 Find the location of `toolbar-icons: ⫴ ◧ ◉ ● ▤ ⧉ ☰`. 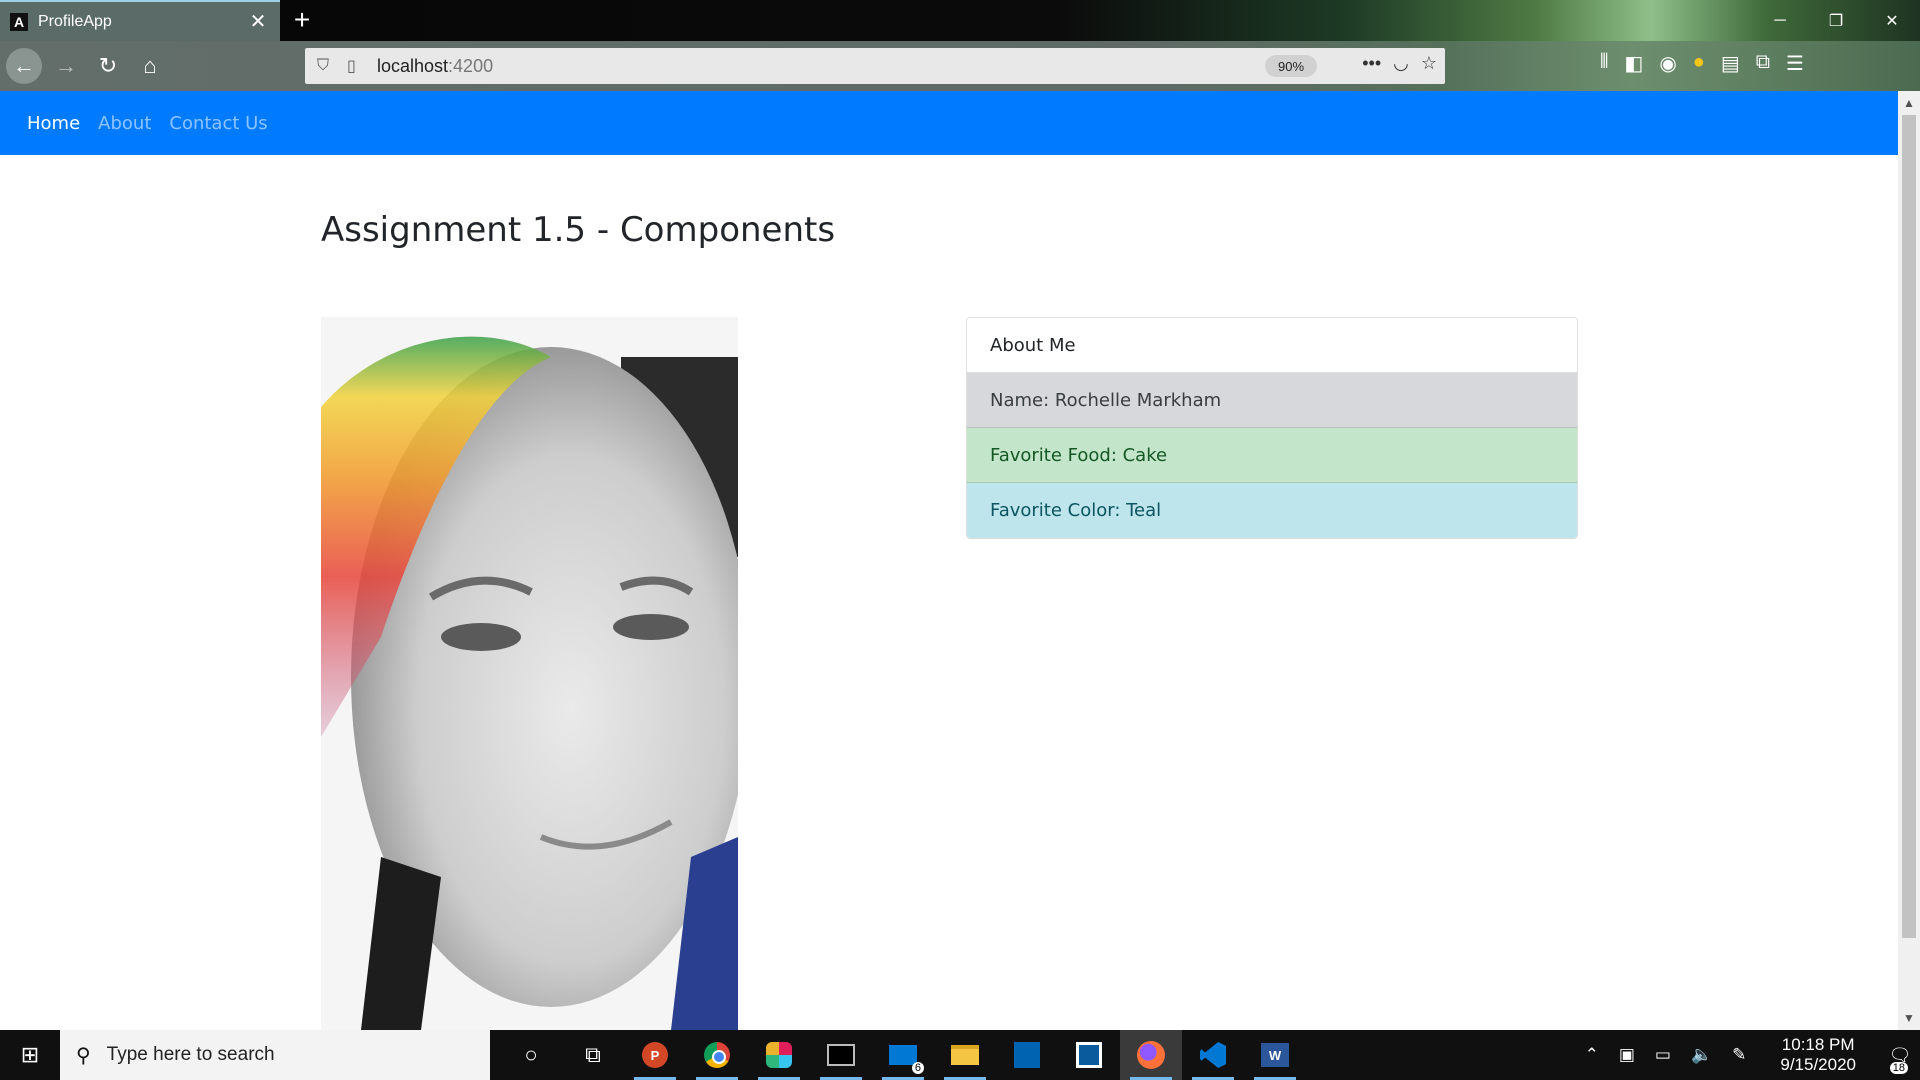

toolbar-icons: ⫴ ◧ ◉ ● ▤ ⧉ ☰ is located at coordinates (1702, 63).